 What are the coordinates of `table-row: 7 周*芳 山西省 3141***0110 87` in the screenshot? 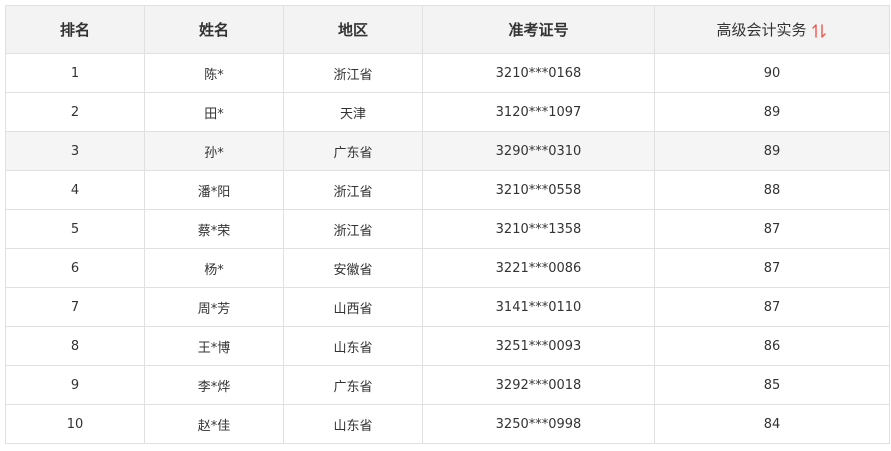 It's located at (447, 307).